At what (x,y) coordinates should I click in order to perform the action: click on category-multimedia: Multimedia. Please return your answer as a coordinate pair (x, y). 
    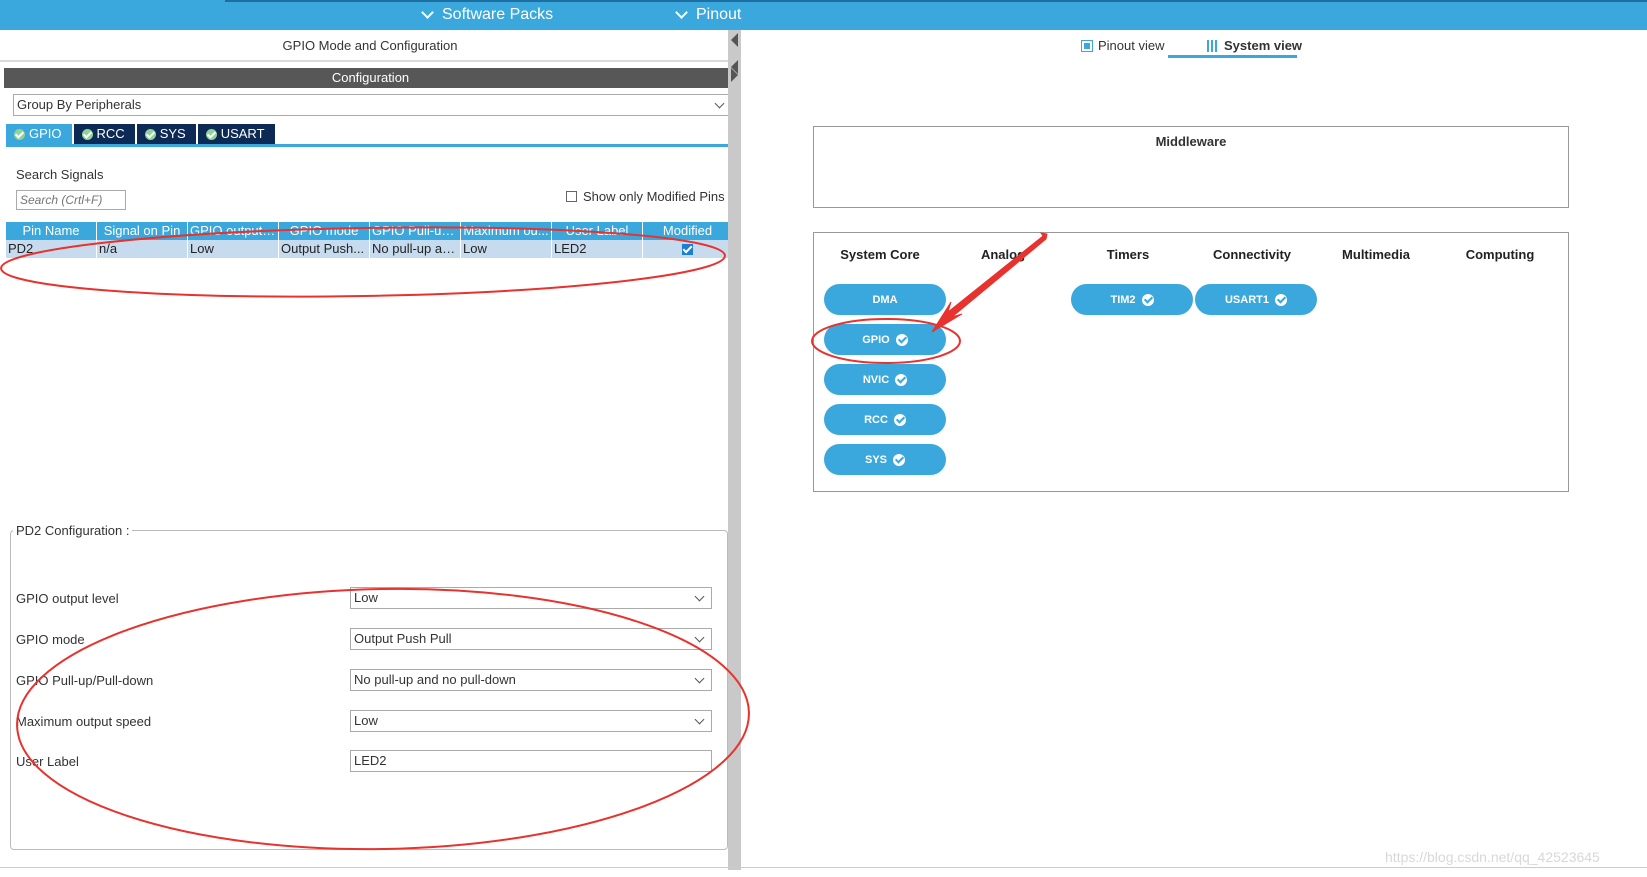
    Looking at the image, I should click on (1376, 254).